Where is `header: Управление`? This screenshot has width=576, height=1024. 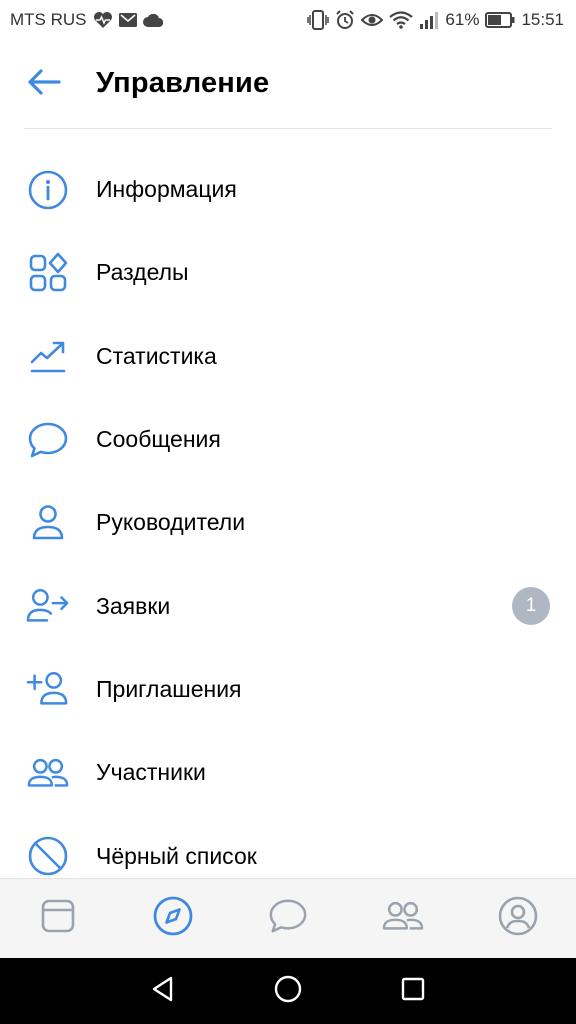
header: Управление is located at coordinates (288, 84).